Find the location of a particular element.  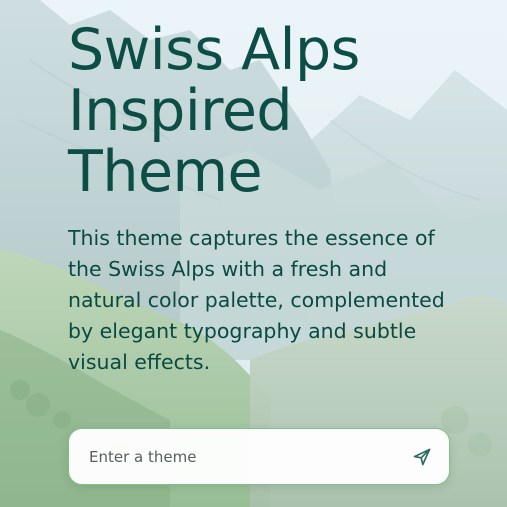

send-icon-graphic is located at coordinates (422, 456).